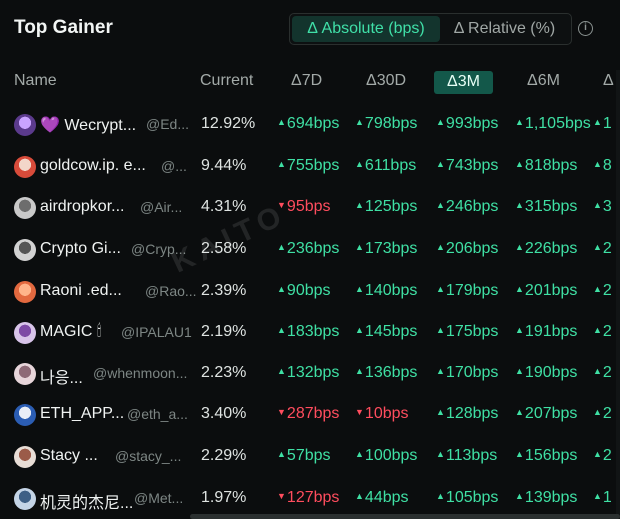 This screenshot has height=519, width=620. Describe the element at coordinates (551, 206) in the screenshot. I see `delta-value: 315bps` at that location.